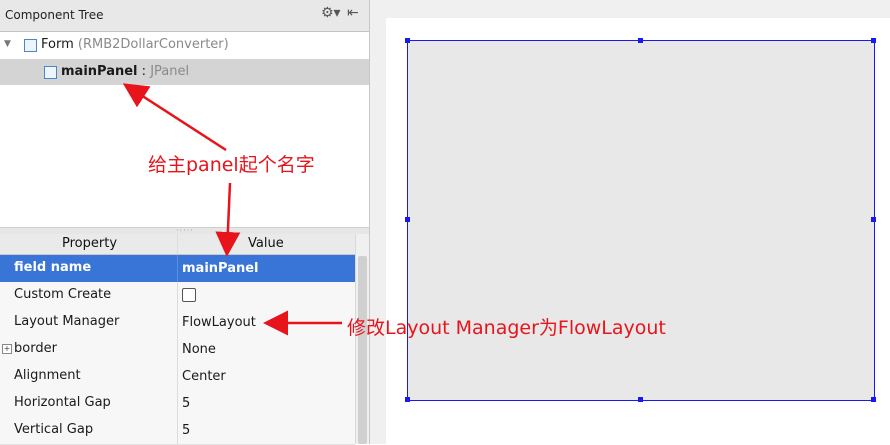  What do you see at coordinates (54, 15) in the screenshot?
I see `component-tree-title: Component Tree` at bounding box center [54, 15].